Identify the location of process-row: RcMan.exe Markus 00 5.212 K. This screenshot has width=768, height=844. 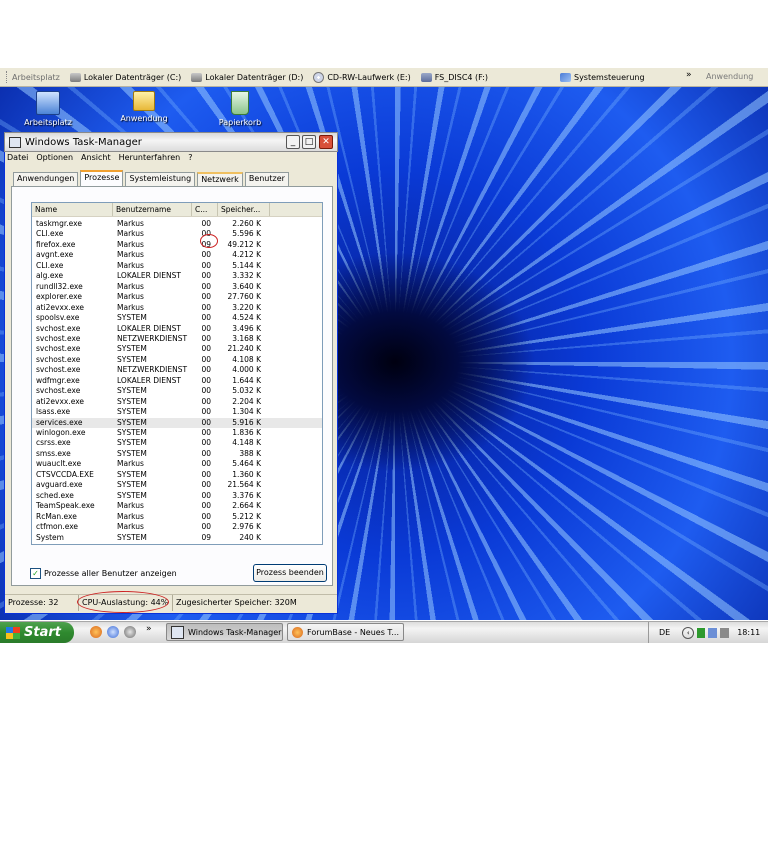
(177, 517).